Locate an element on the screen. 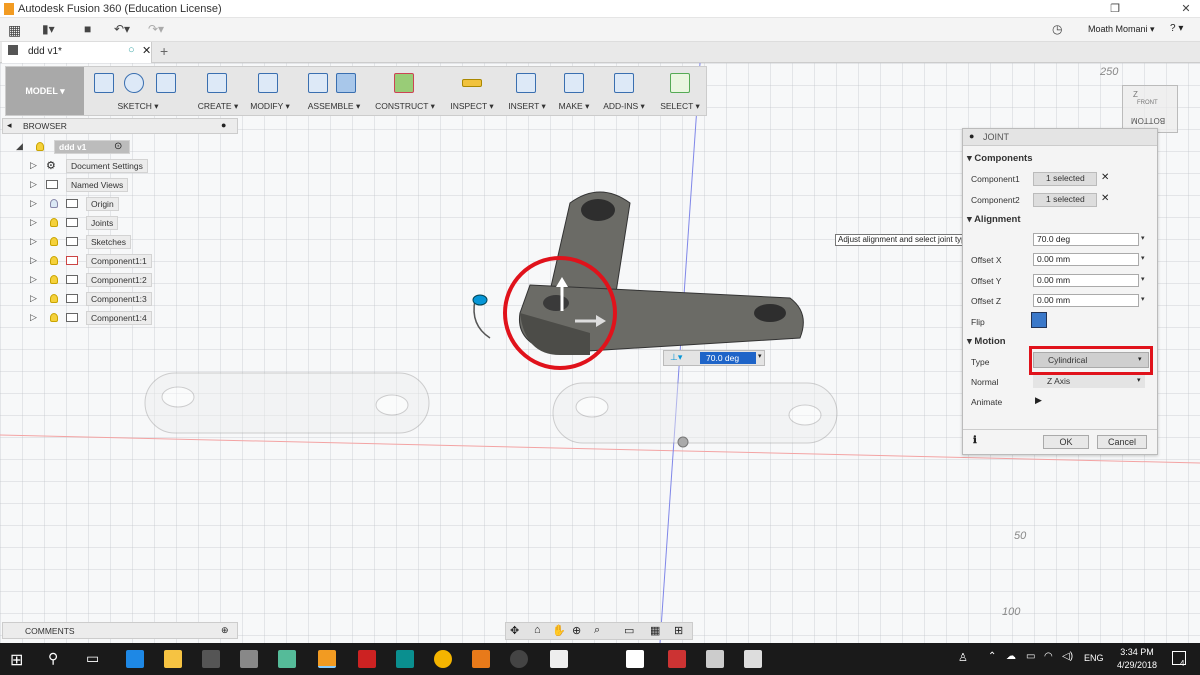  normal-select: Z Axis ▾ is located at coordinates (1089, 381).